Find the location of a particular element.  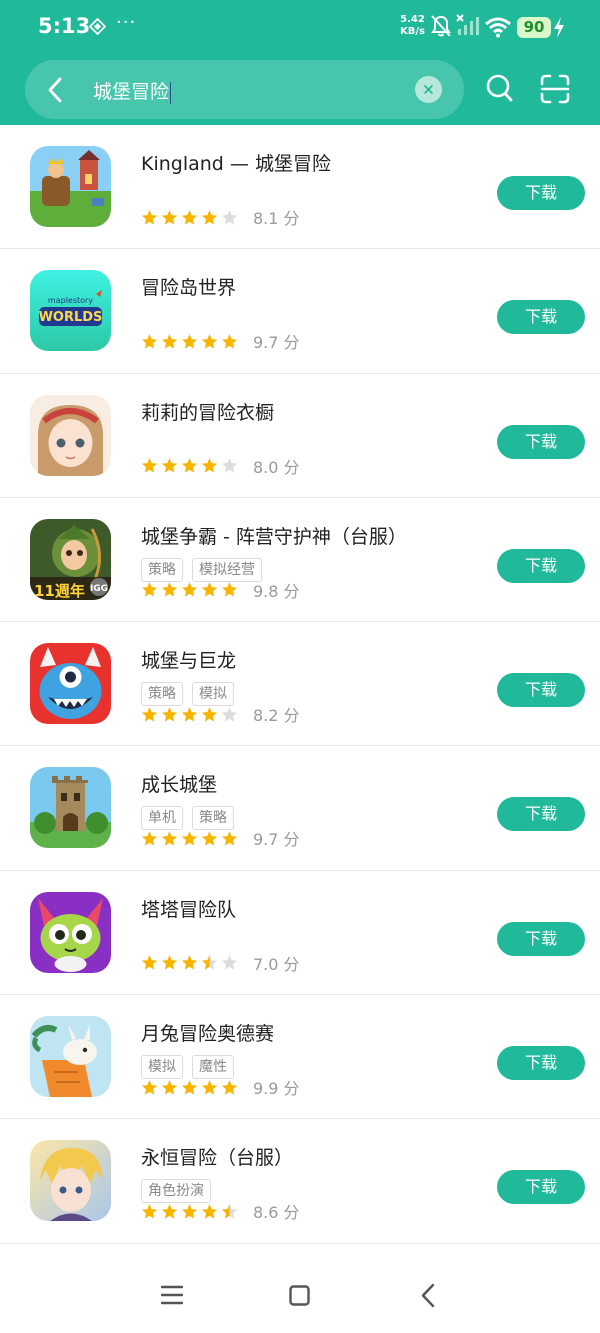

back-arrow-icon is located at coordinates (56, 90).